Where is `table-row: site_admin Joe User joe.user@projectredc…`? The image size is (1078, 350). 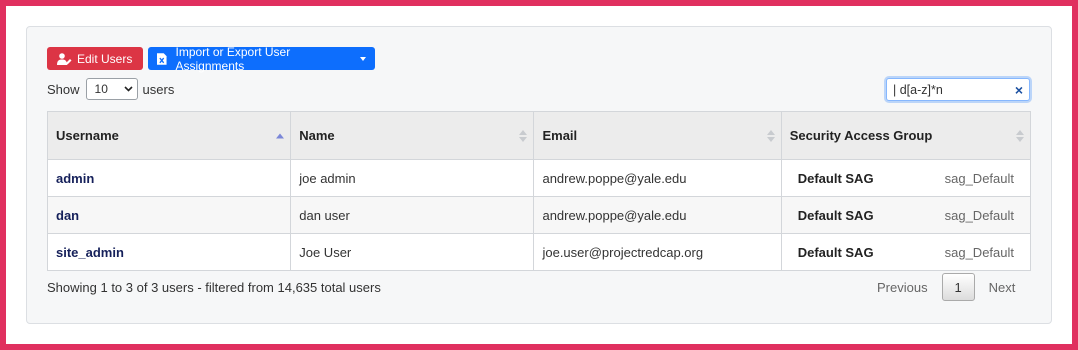 table-row: site_admin Joe User joe.user@projectredc… is located at coordinates (539, 252).